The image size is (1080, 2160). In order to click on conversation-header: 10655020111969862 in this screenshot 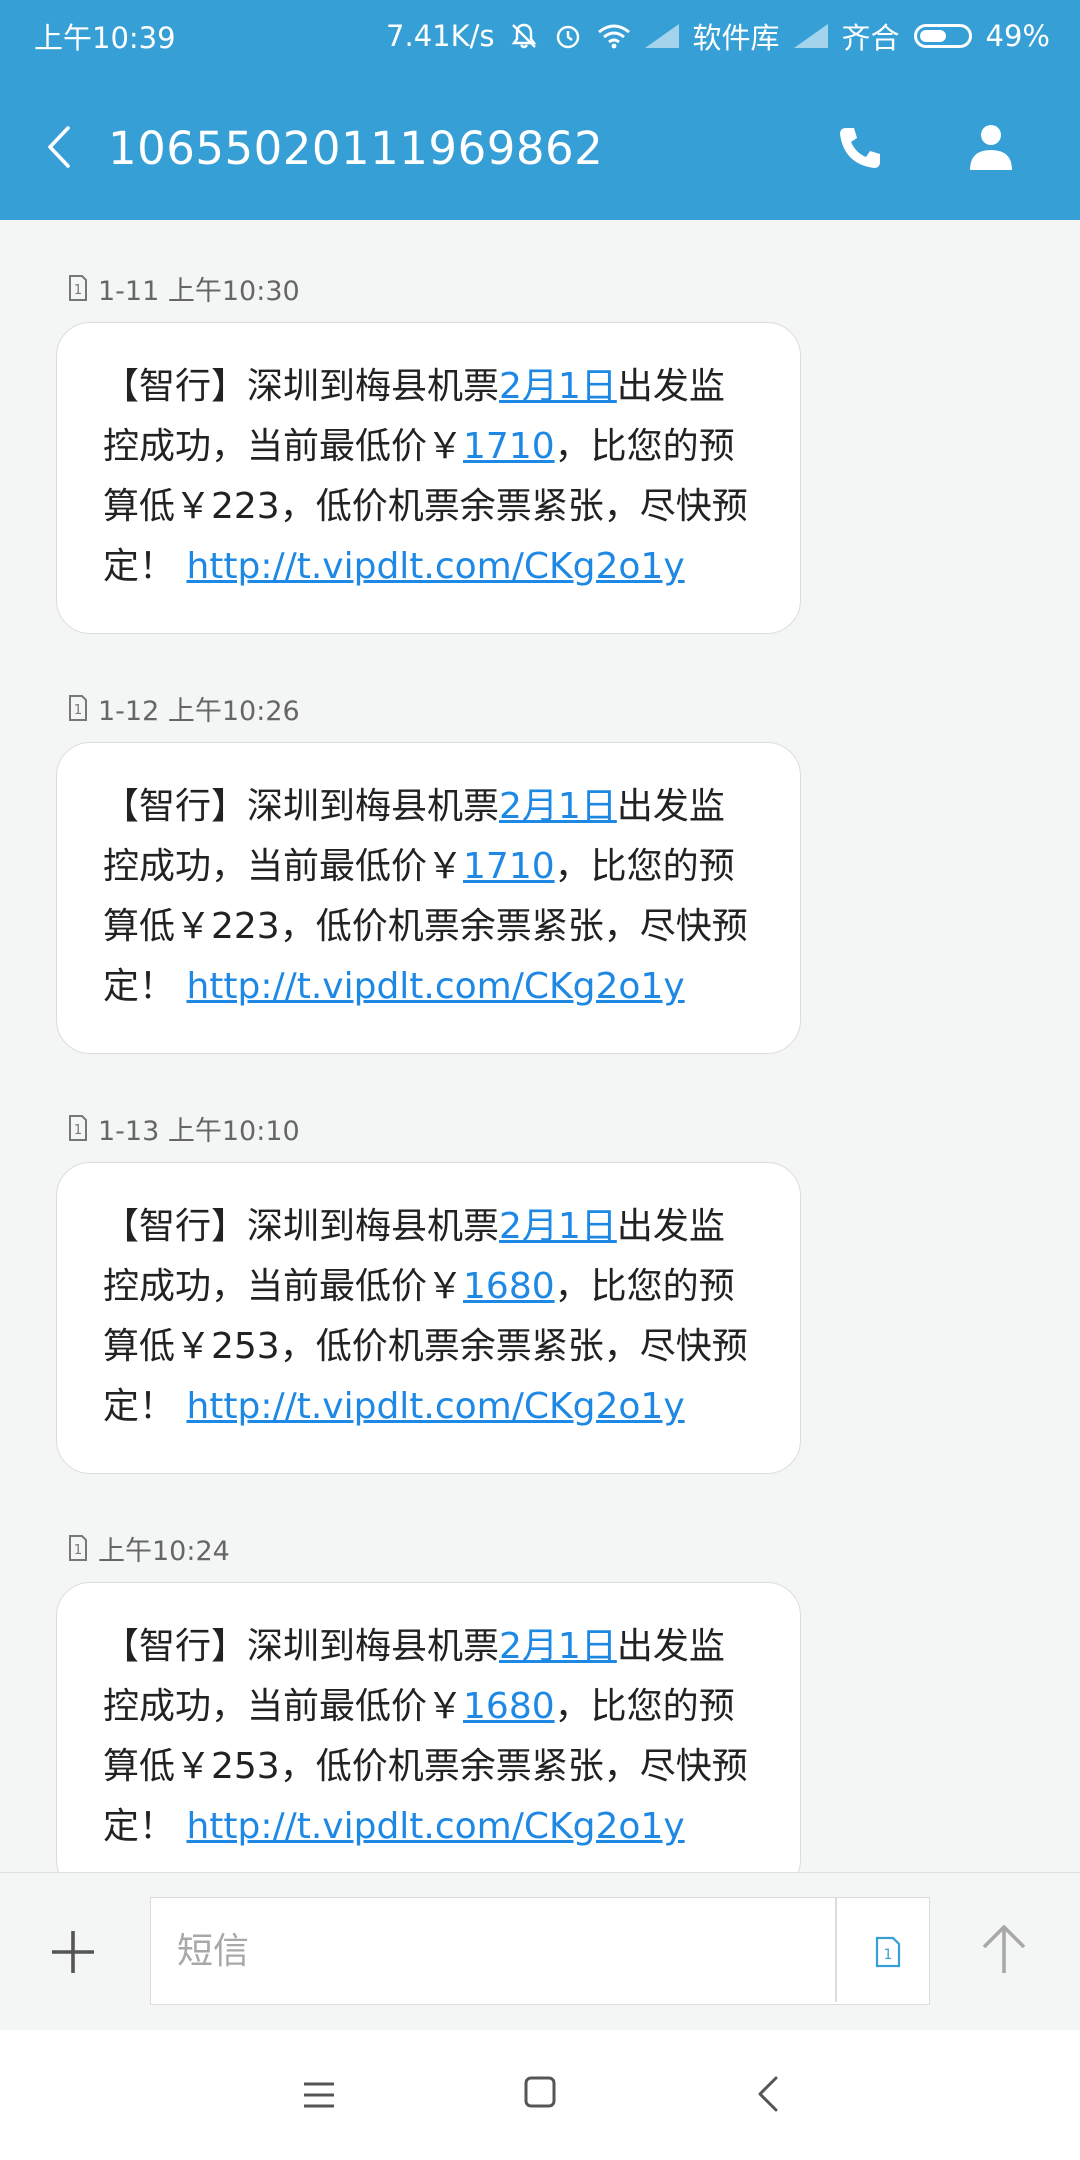, I will do `click(540, 146)`.